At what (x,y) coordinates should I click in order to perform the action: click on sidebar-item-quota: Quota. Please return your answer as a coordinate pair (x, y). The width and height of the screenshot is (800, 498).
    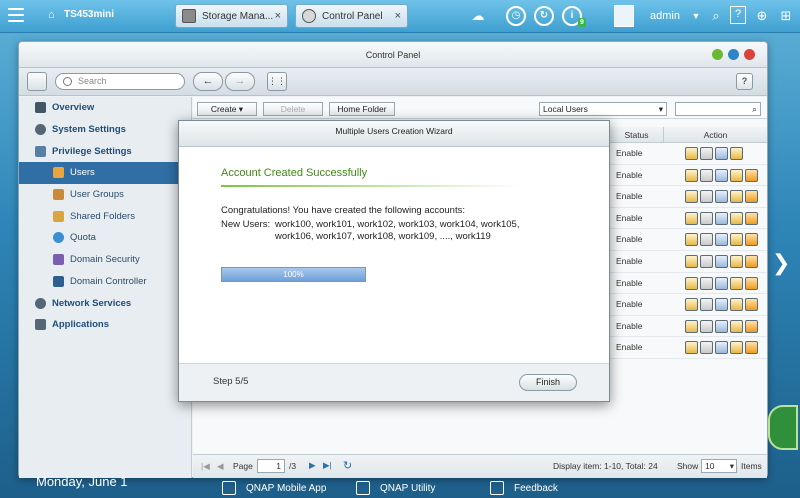
    Looking at the image, I should click on (105, 238).